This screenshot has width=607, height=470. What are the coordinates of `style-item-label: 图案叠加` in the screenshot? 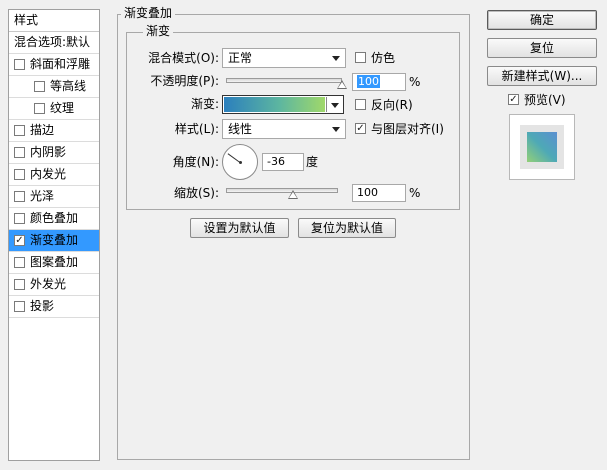 It's located at (54, 262).